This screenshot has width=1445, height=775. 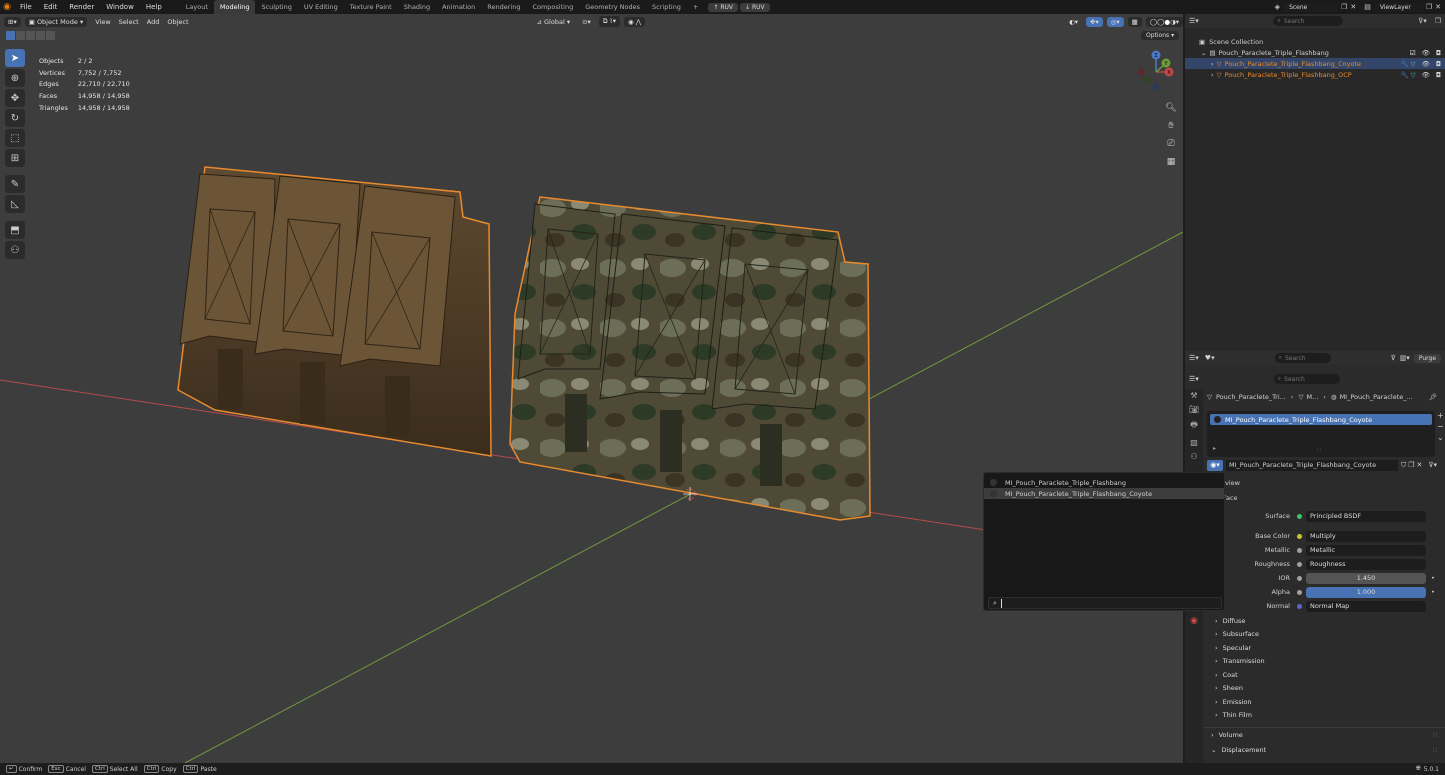 I want to click on menu-edit: Edit, so click(x=51, y=7).